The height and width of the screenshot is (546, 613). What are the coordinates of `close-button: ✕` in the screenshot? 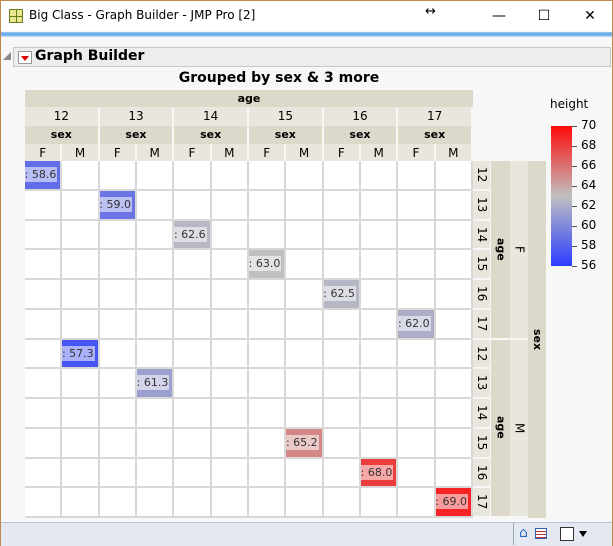 It's located at (590, 16).